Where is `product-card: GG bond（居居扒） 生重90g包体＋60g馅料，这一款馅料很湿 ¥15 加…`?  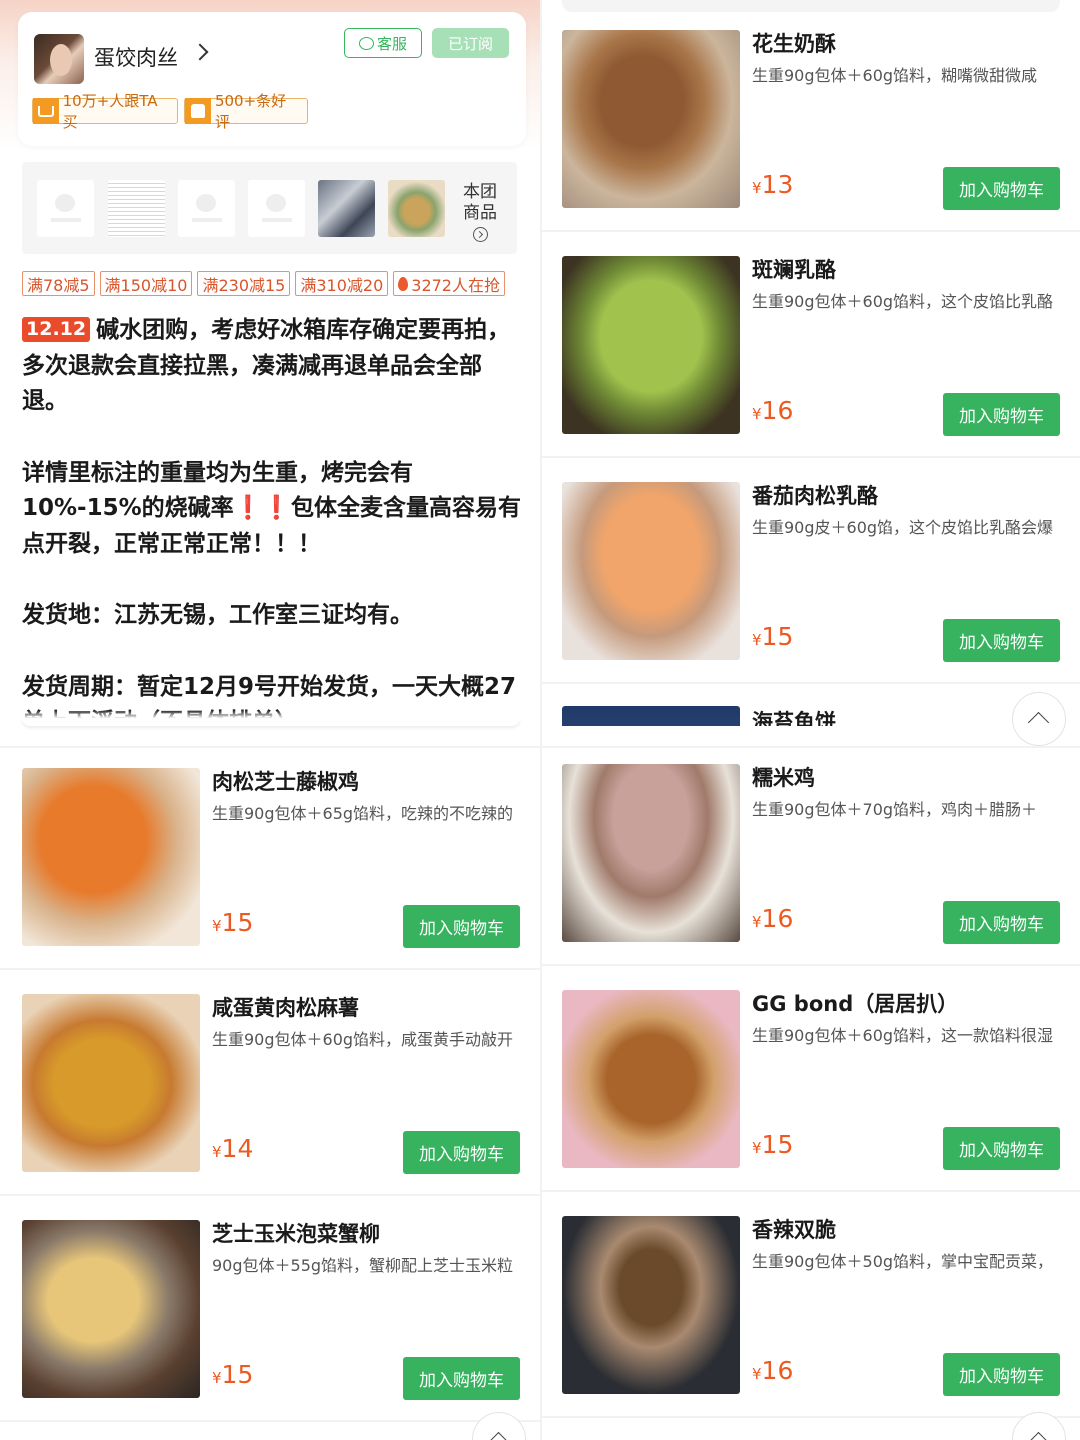 product-card: GG bond（居居扒） 生重90g包体＋60g馅料，这一款馅料很湿 ¥15 加… is located at coordinates (821, 1101).